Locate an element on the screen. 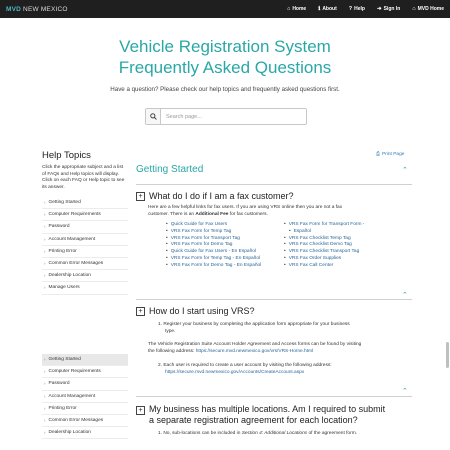  fax-link: VRS Fax Order Supplies is located at coordinates (343, 259).